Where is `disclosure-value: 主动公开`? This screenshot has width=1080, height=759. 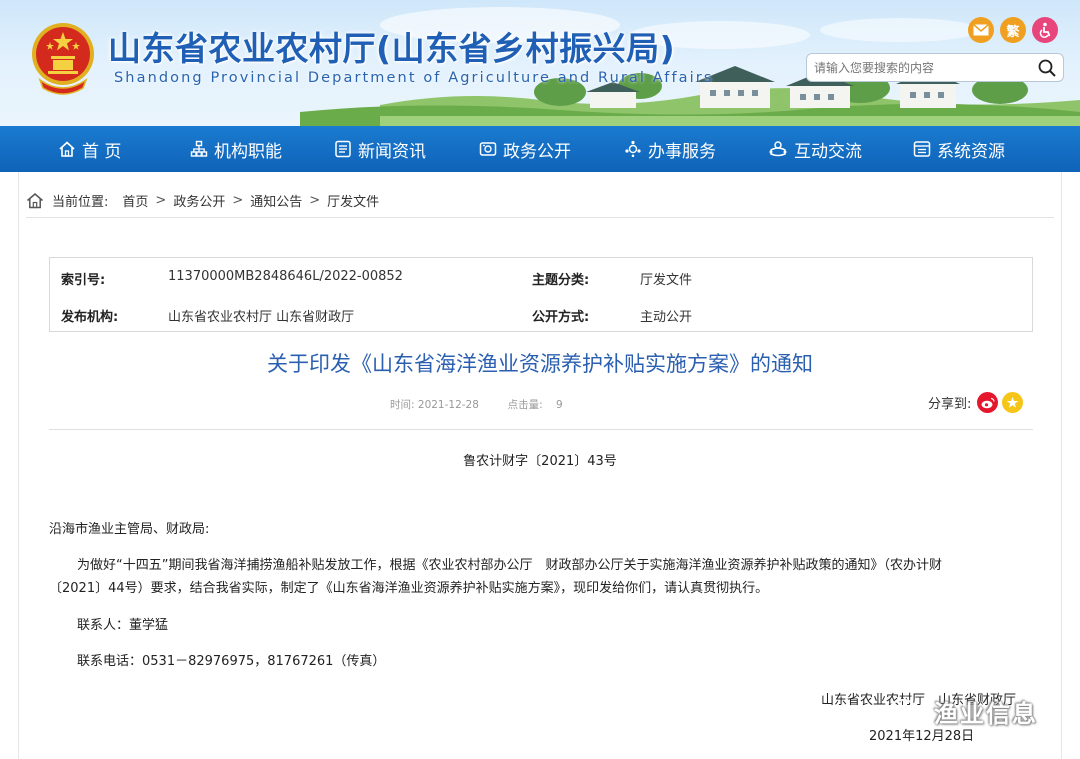
disclosure-value: 主动公开 is located at coordinates (666, 317).